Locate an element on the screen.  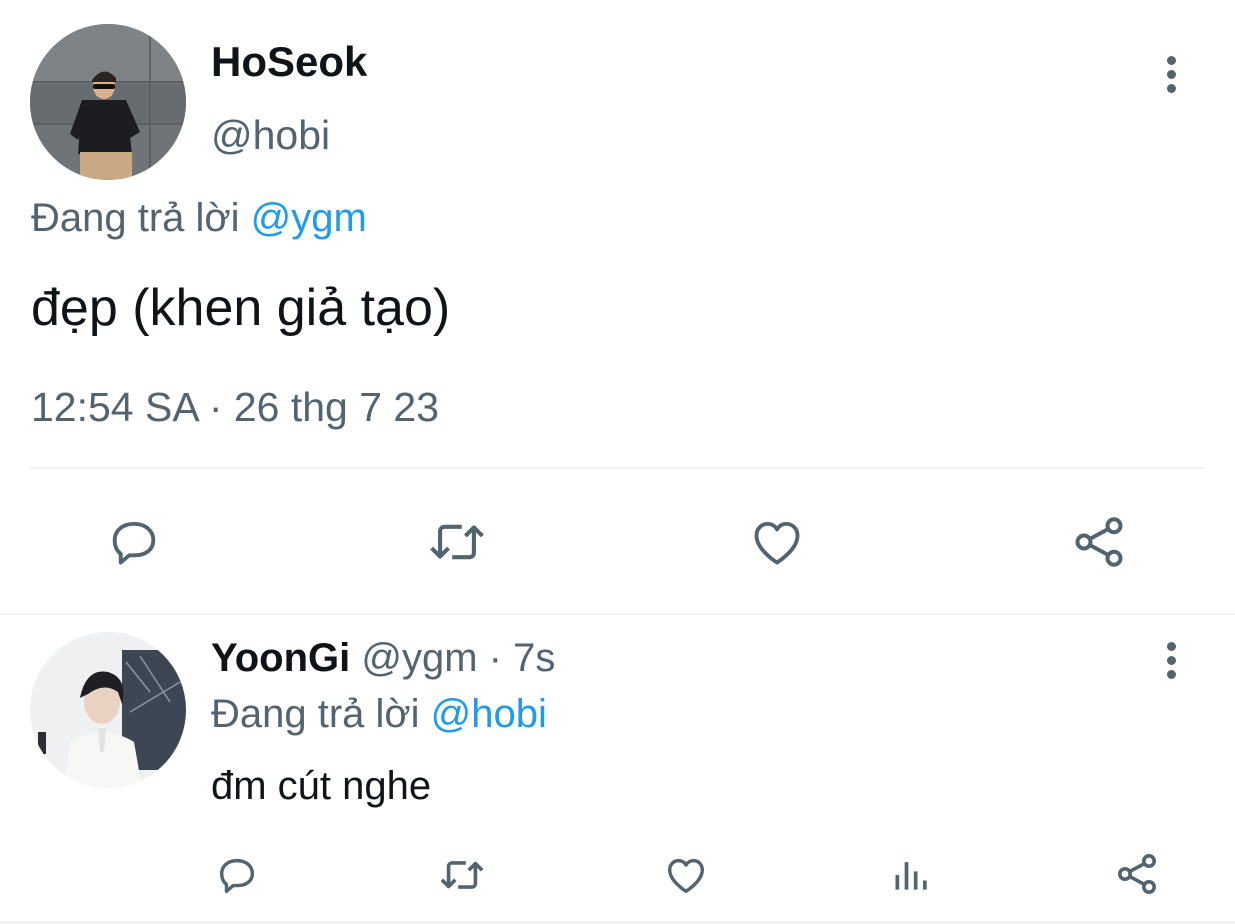
mention-link: @hobi is located at coordinates (489, 714).